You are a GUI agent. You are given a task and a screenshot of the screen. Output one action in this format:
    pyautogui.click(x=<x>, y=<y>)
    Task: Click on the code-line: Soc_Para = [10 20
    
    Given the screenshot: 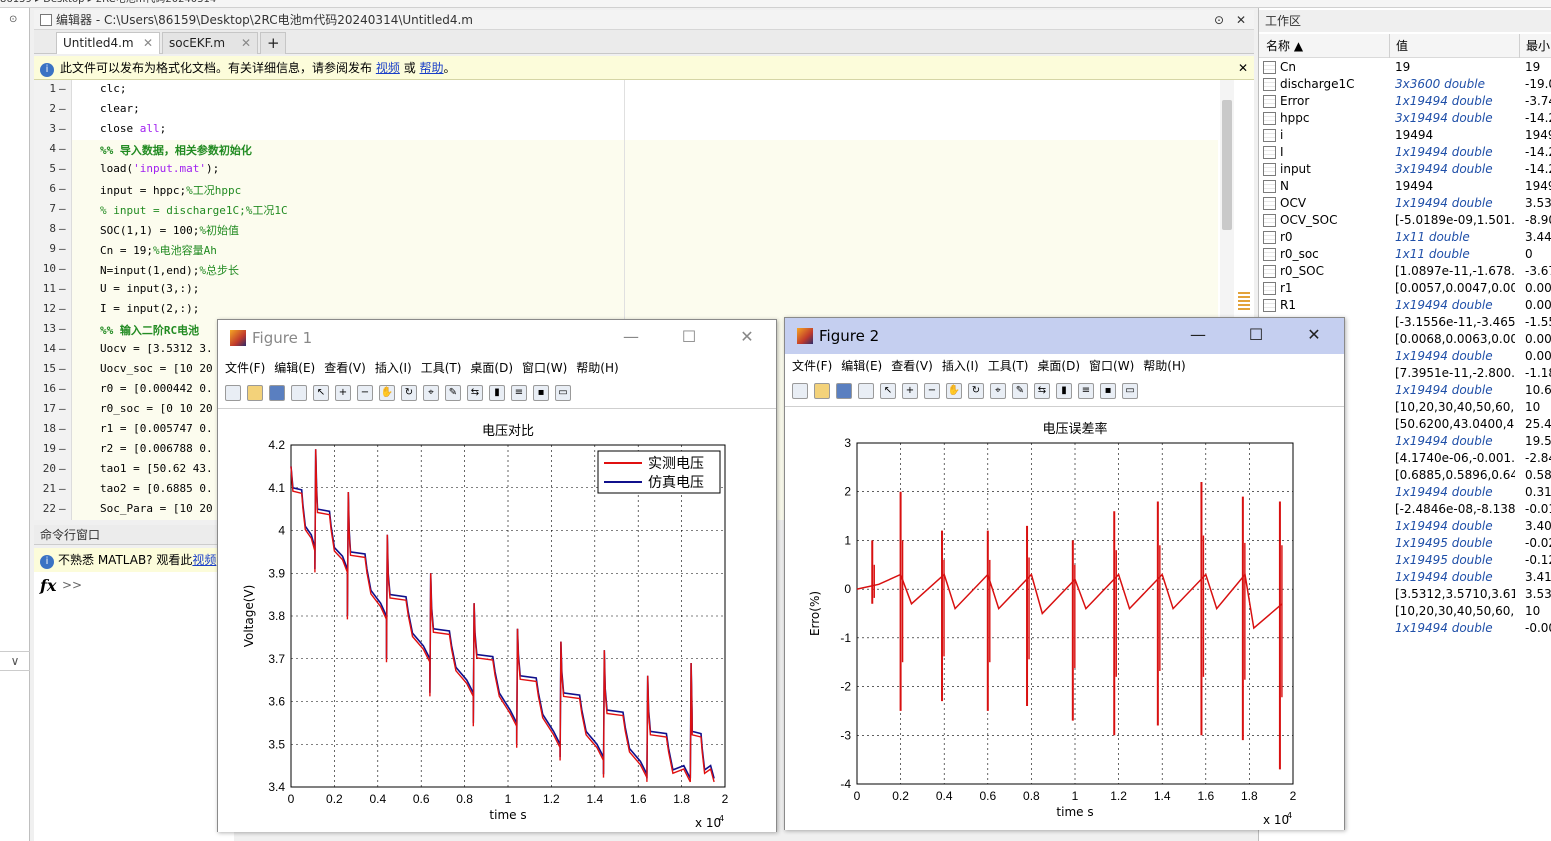 What is the action you would take?
    pyautogui.click(x=156, y=508)
    